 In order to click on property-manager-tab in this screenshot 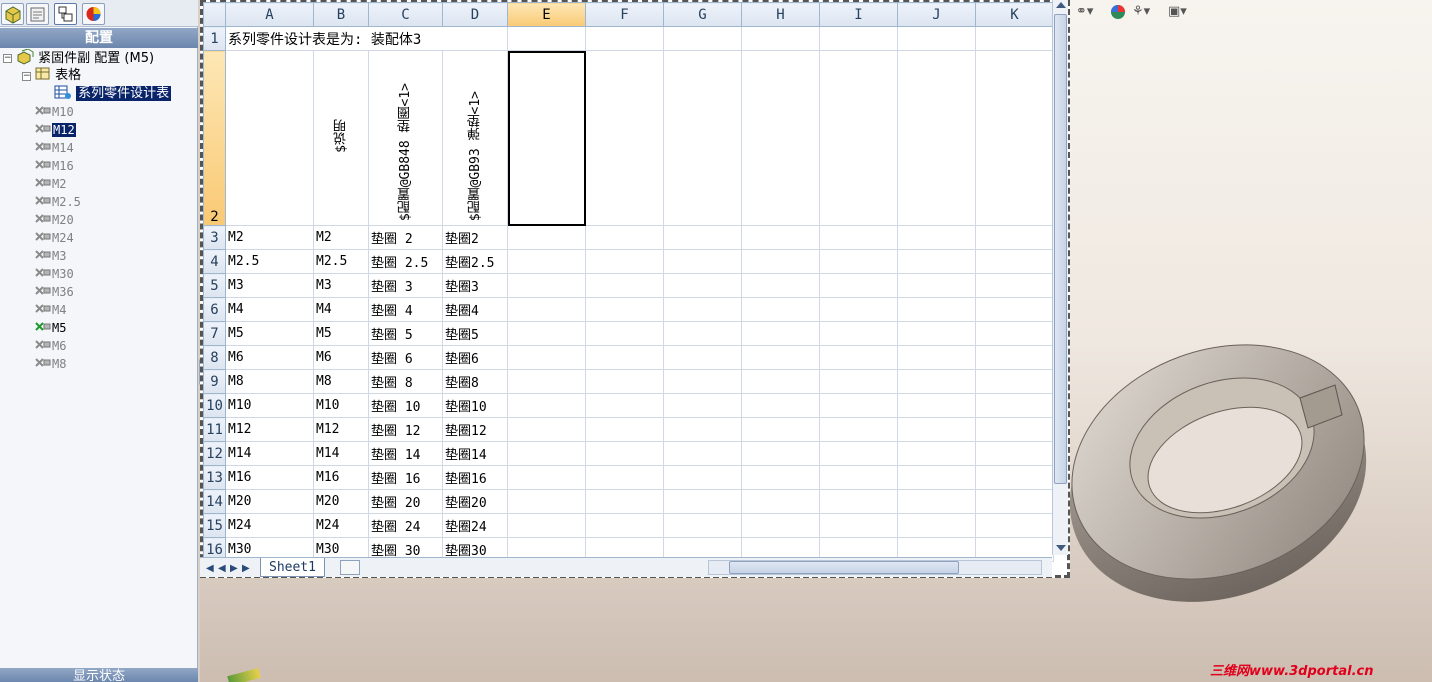, I will do `click(37, 14)`.